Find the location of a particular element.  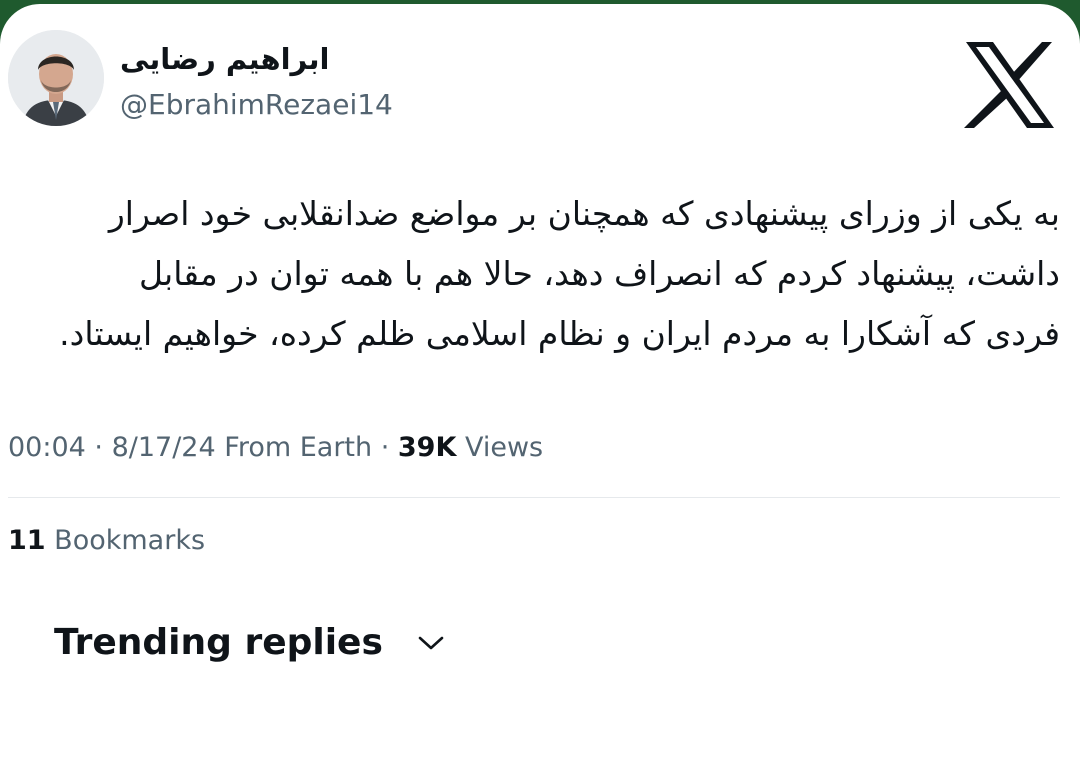

replies-sort-dropdown: Trending replies is located at coordinates (251, 642).